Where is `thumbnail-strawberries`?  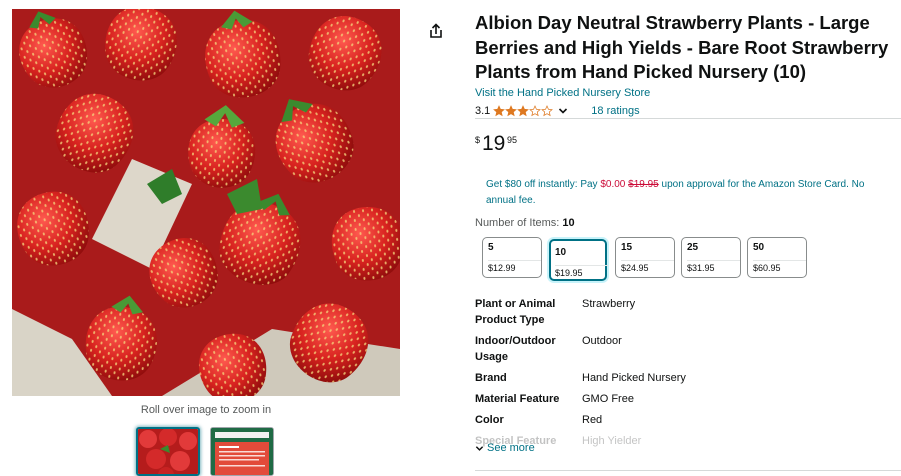 thumbnail-strawberries is located at coordinates (168, 451).